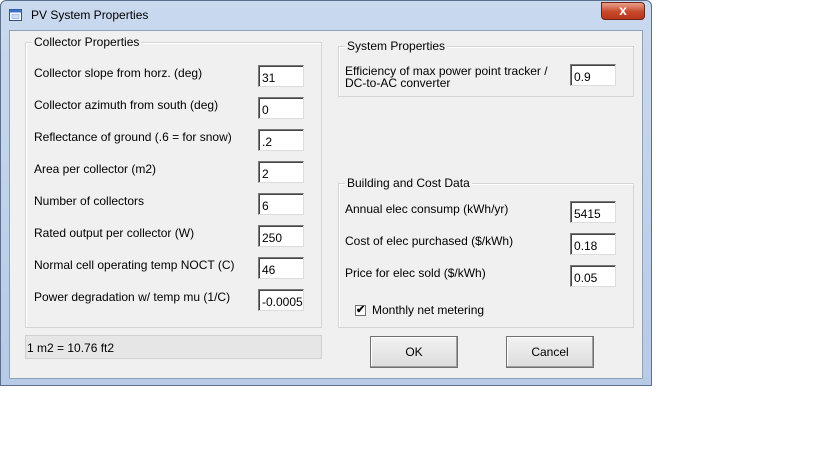 The height and width of the screenshot is (460, 819). I want to click on system-properties-legend: System Properties, so click(396, 46).